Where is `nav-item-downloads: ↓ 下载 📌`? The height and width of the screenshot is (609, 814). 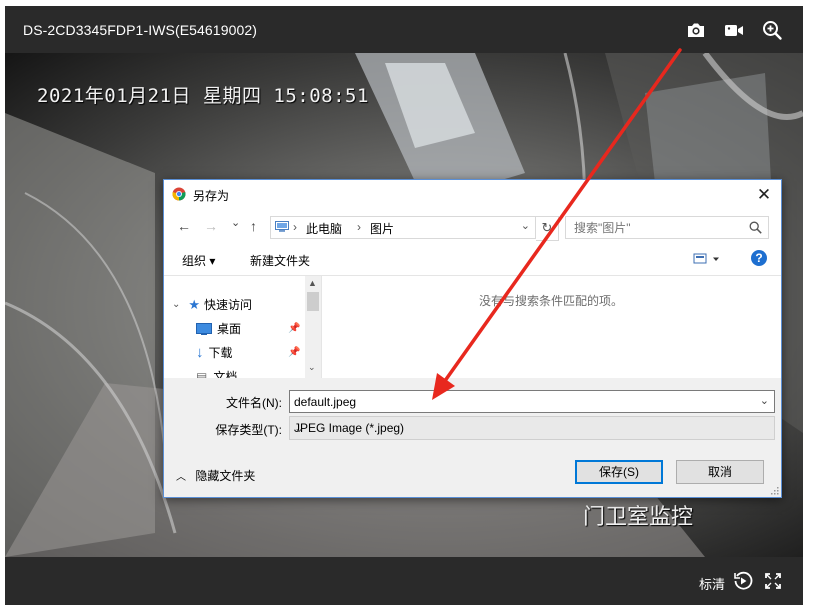 nav-item-downloads: ↓ 下载 📌 is located at coordinates (248, 352).